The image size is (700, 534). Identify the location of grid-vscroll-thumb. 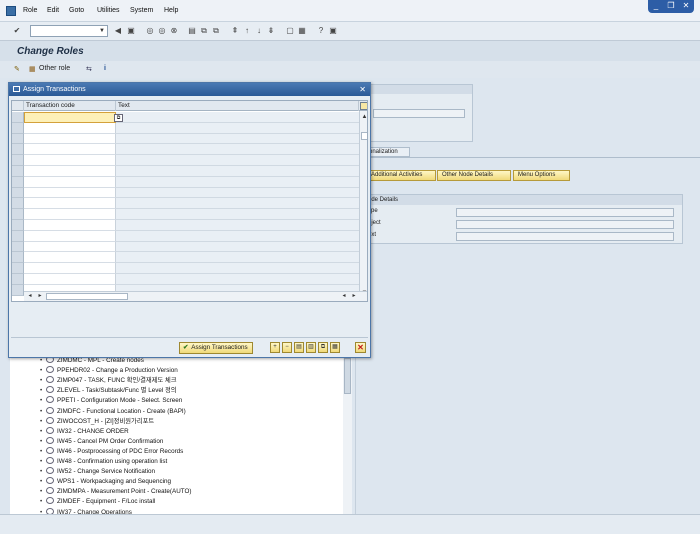
(364, 136).